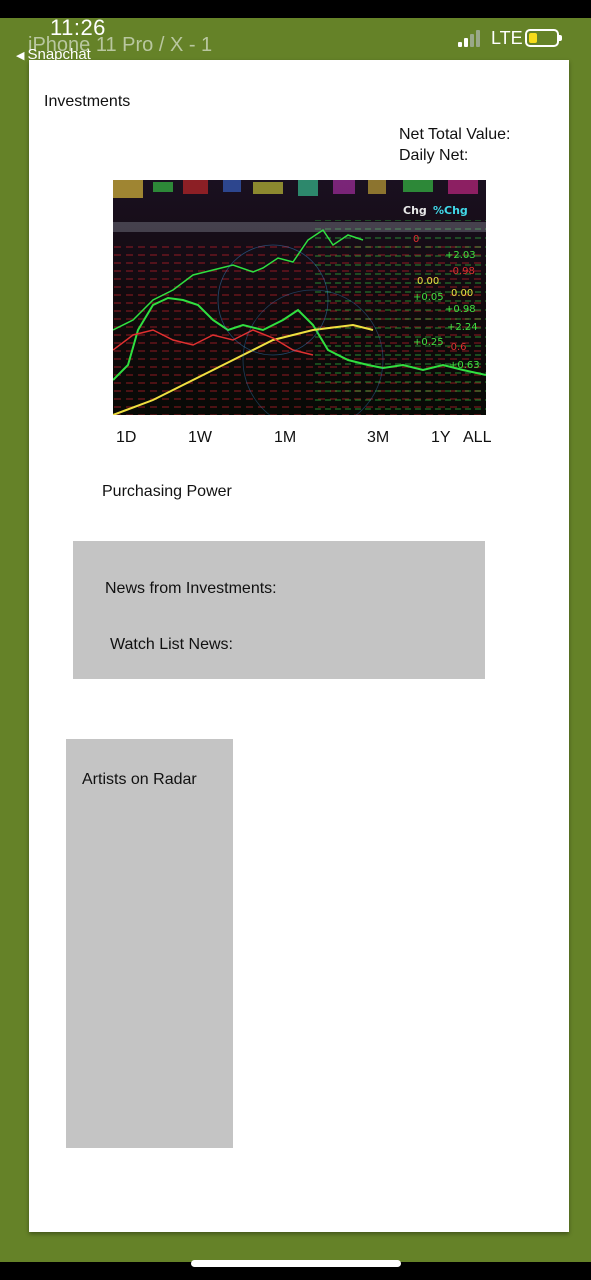 The image size is (591, 1280). I want to click on svg-text: +2.24, so click(462, 327).